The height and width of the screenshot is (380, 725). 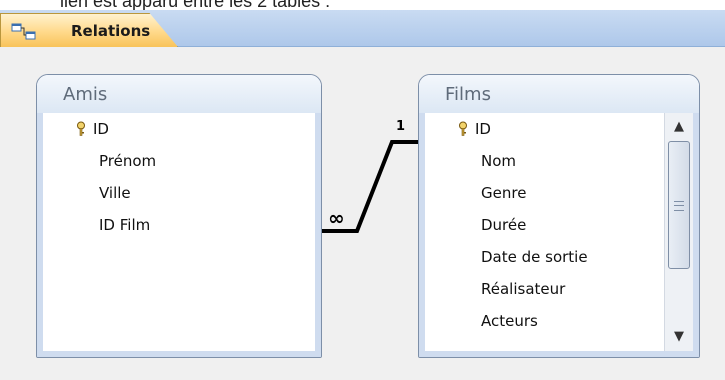 I want to click on field-item: Genre, so click(x=545, y=193).